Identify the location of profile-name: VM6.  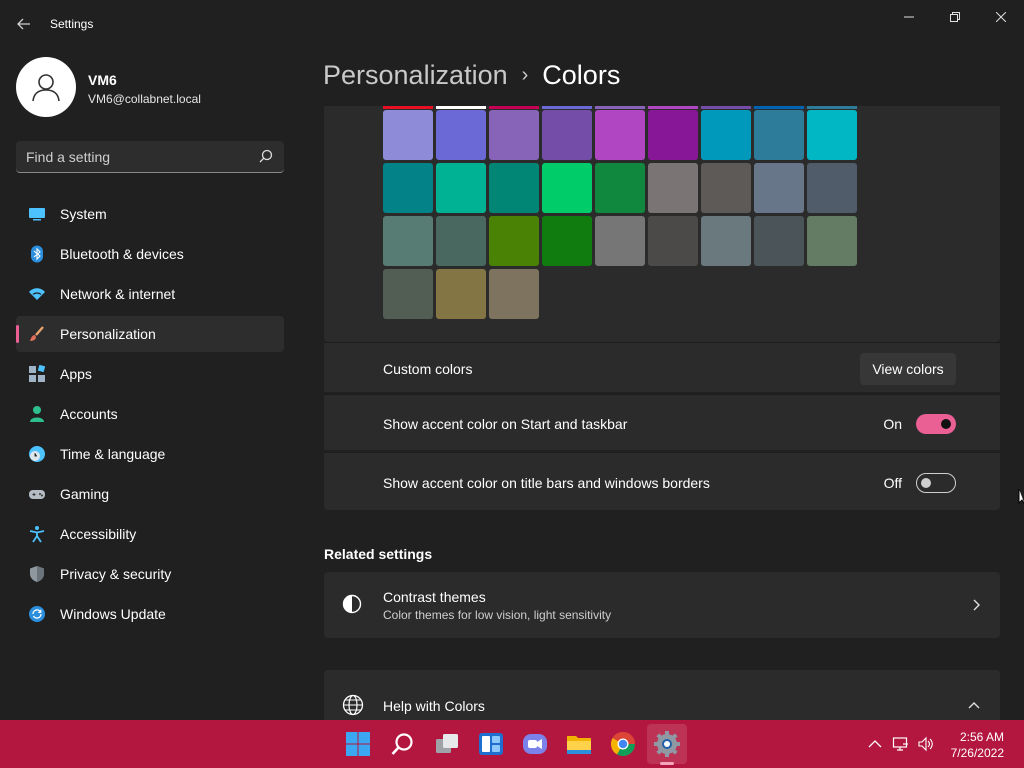
(102, 80).